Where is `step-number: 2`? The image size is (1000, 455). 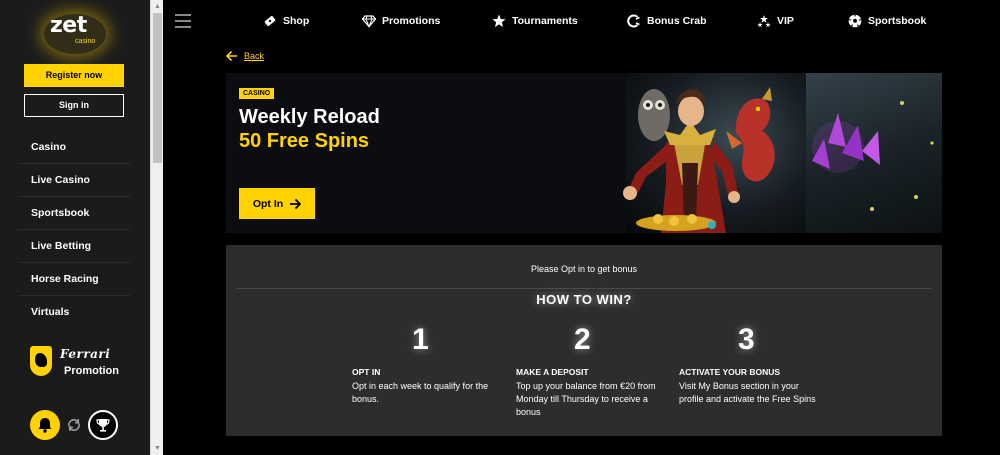 step-number: 2 is located at coordinates (582, 339).